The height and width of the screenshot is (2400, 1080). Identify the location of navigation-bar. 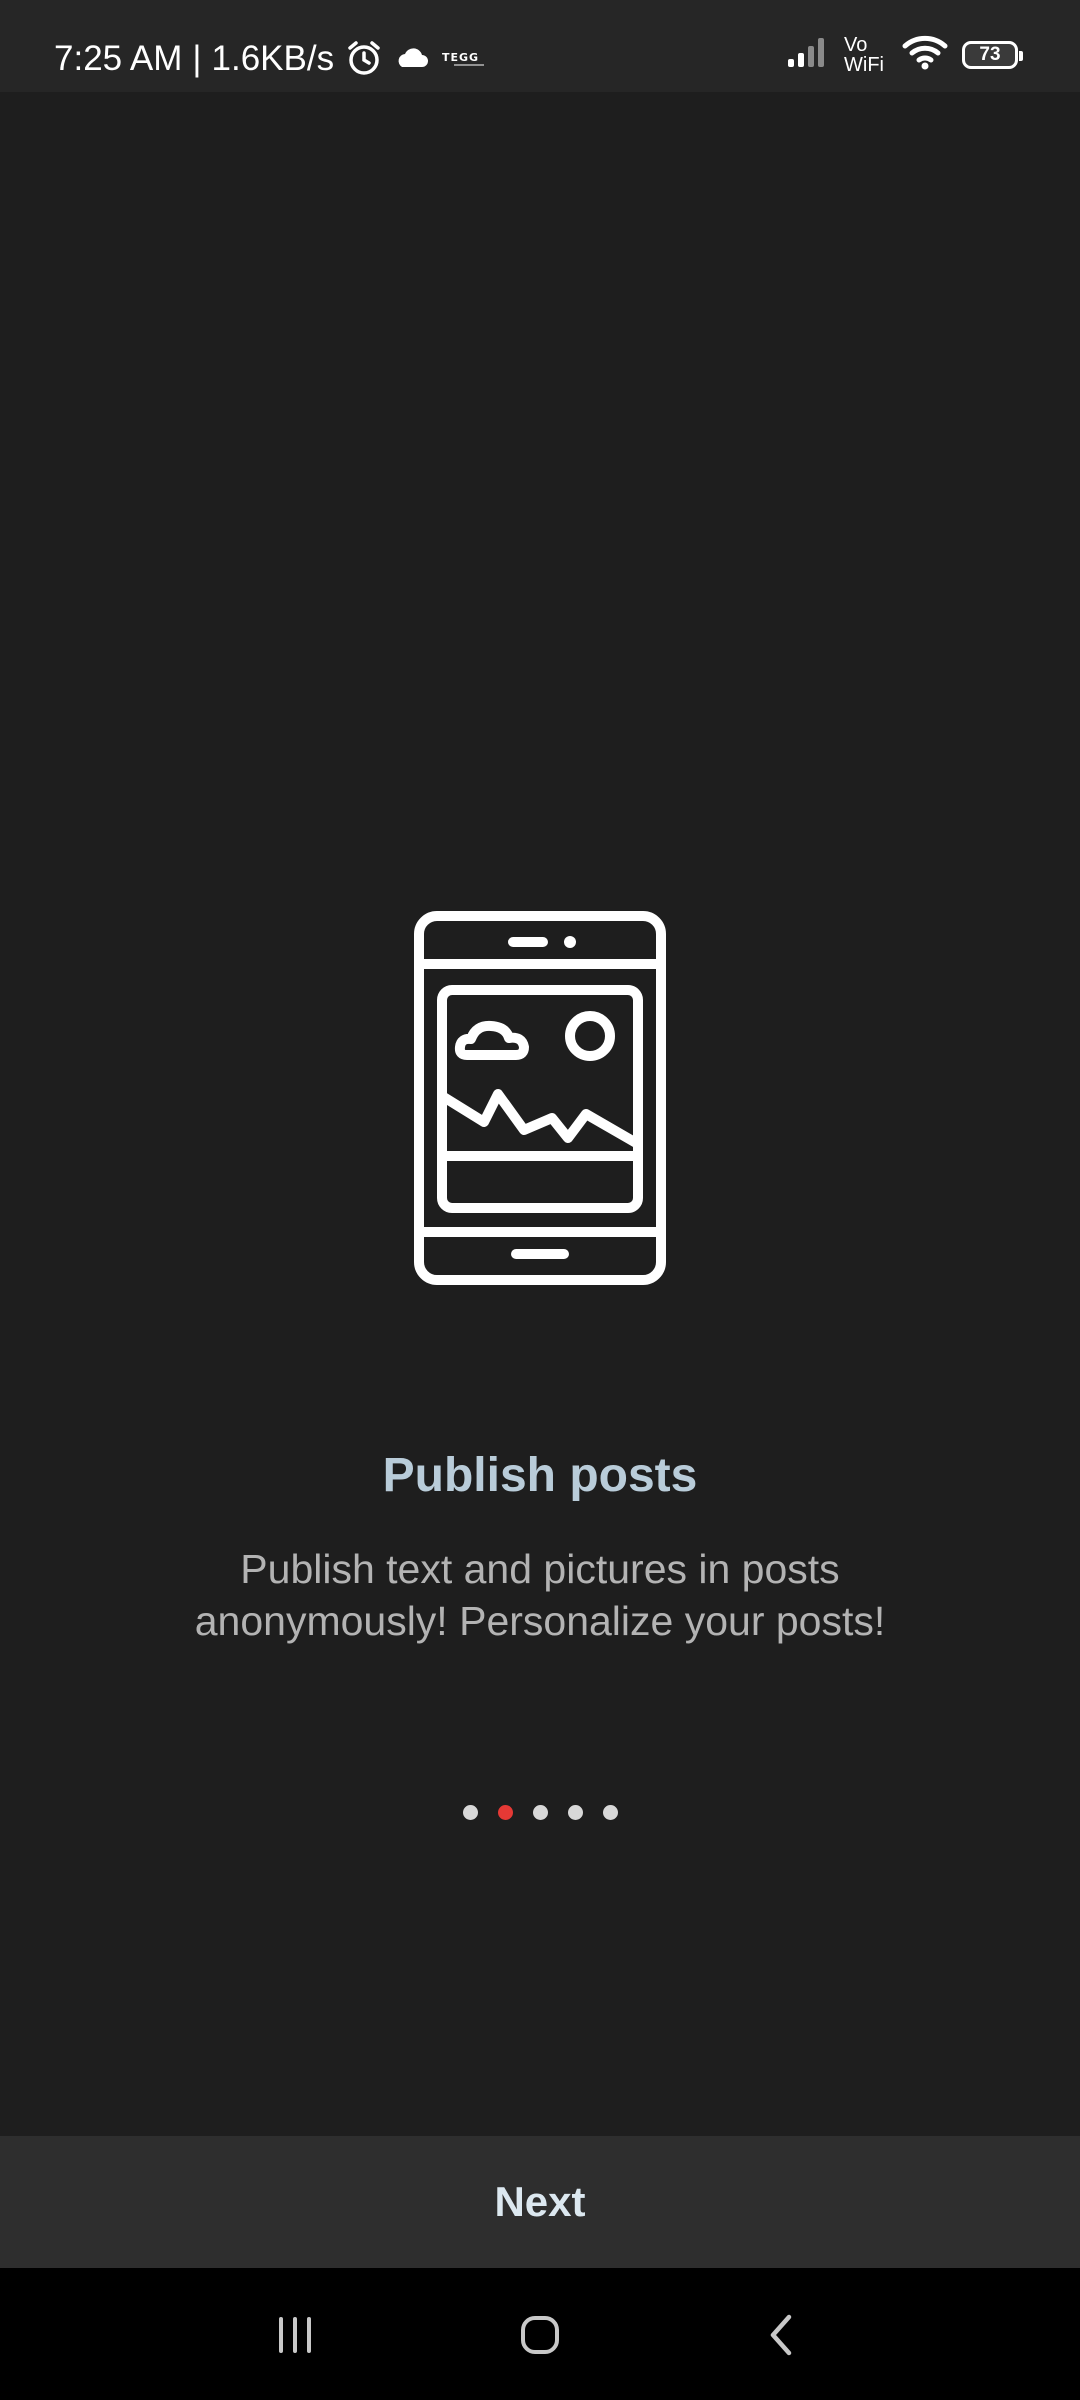
(540, 2334).